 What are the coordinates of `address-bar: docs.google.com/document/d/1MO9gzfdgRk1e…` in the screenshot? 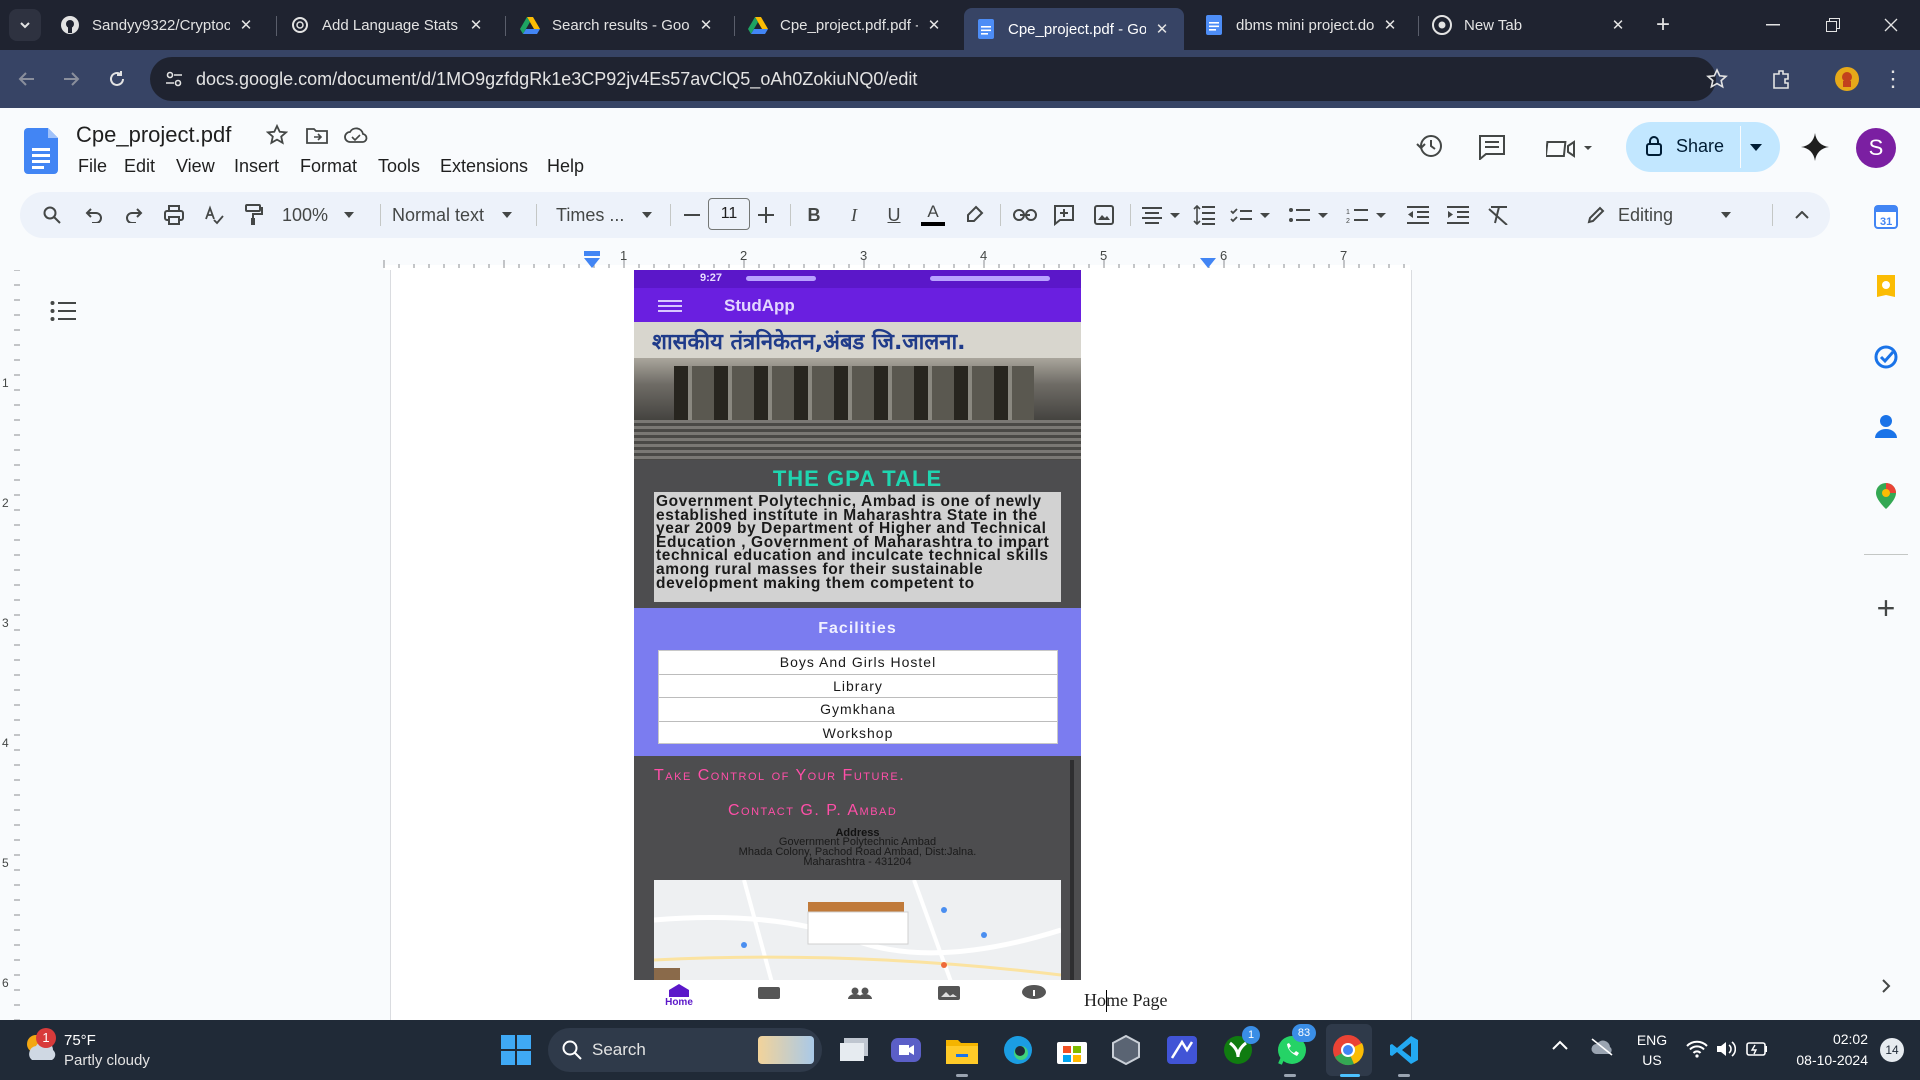 It's located at (939, 79).